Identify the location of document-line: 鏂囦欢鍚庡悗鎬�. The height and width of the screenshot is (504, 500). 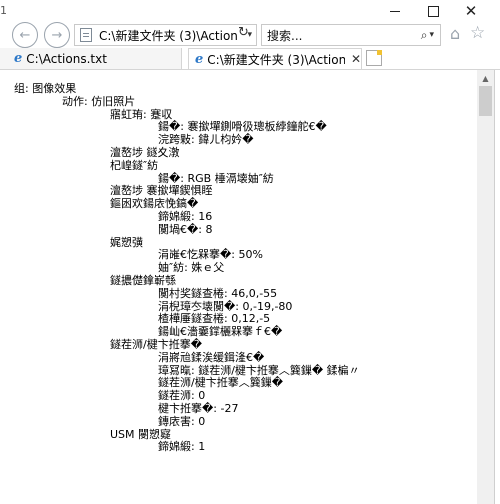
(154, 204).